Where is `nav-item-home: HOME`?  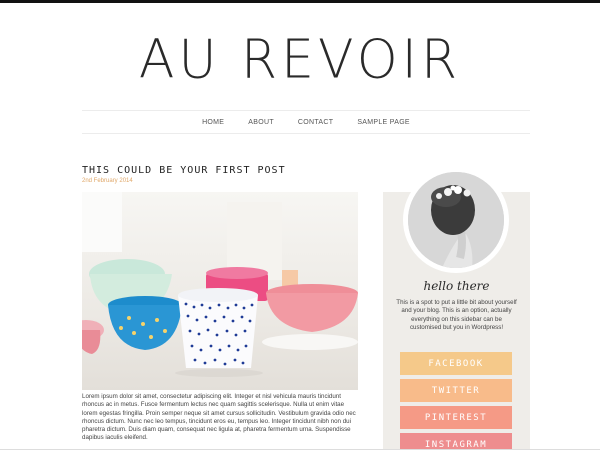 nav-item-home: HOME is located at coordinates (213, 122).